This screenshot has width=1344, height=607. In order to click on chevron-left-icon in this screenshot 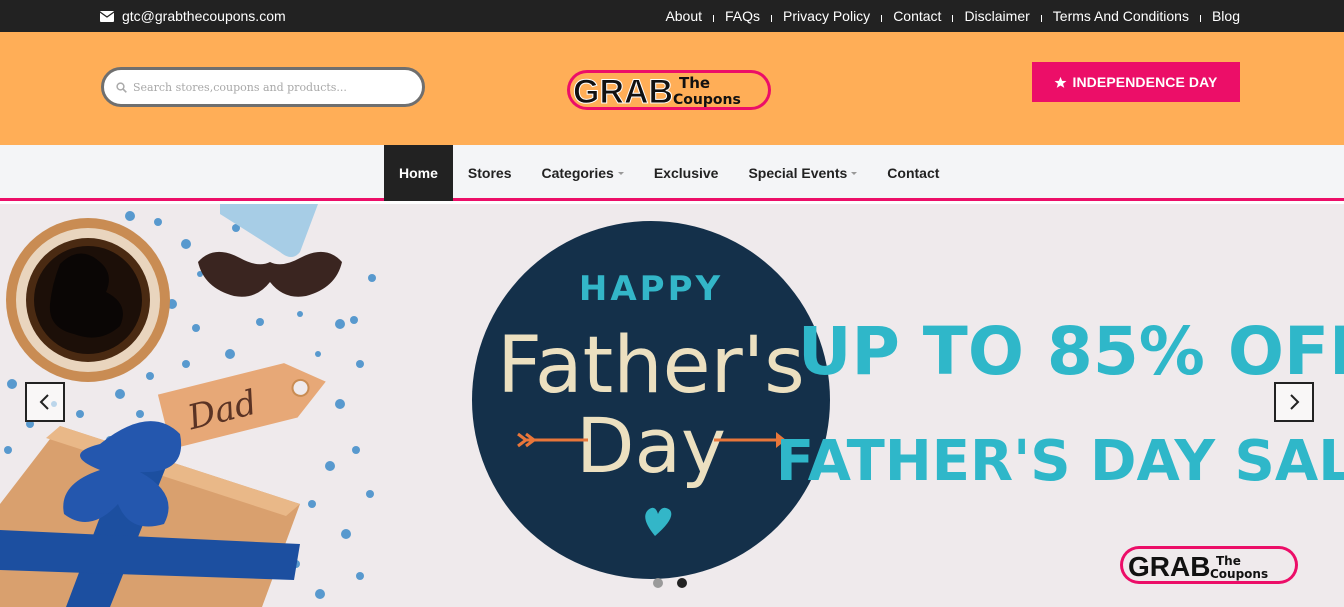, I will do `click(44, 402)`.